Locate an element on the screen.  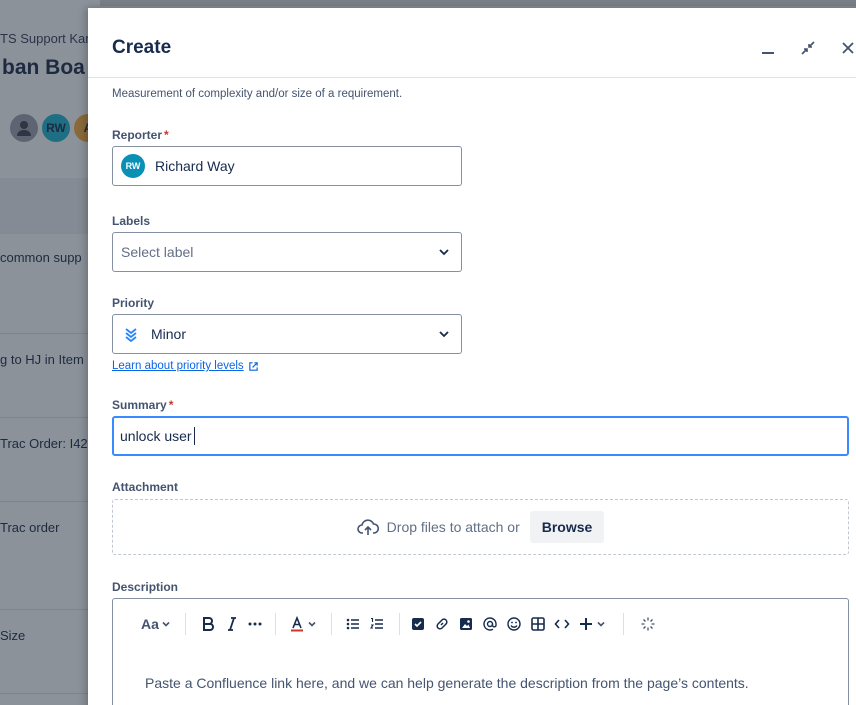
dialog-title: Create is located at coordinates (142, 47).